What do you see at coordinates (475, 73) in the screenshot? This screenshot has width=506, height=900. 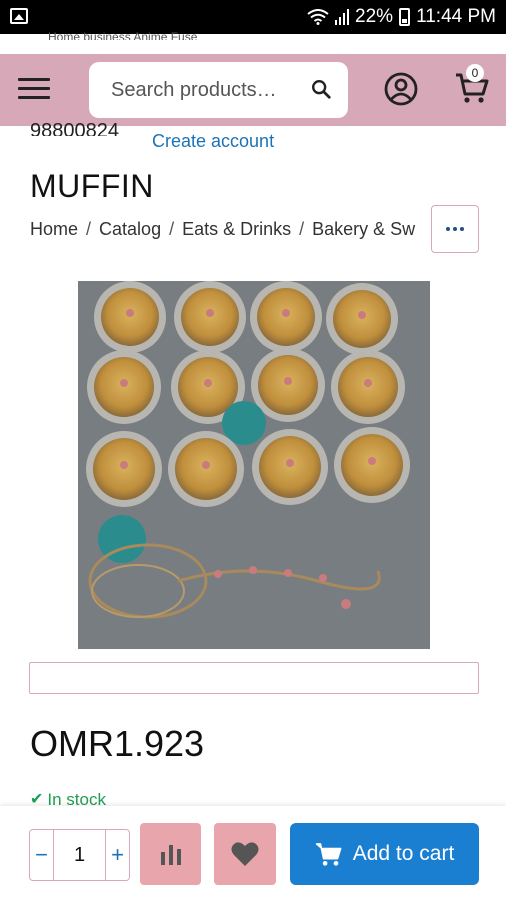 I see `cart-count-badge: 0` at bounding box center [475, 73].